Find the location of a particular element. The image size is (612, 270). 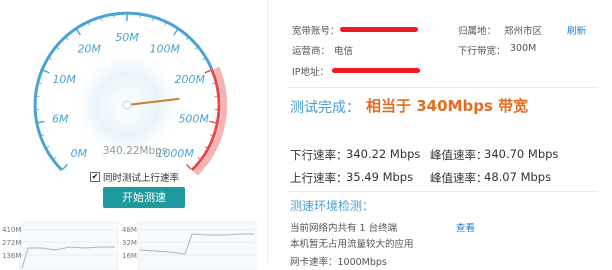

gauge-tick-label: 10M is located at coordinates (64, 79).